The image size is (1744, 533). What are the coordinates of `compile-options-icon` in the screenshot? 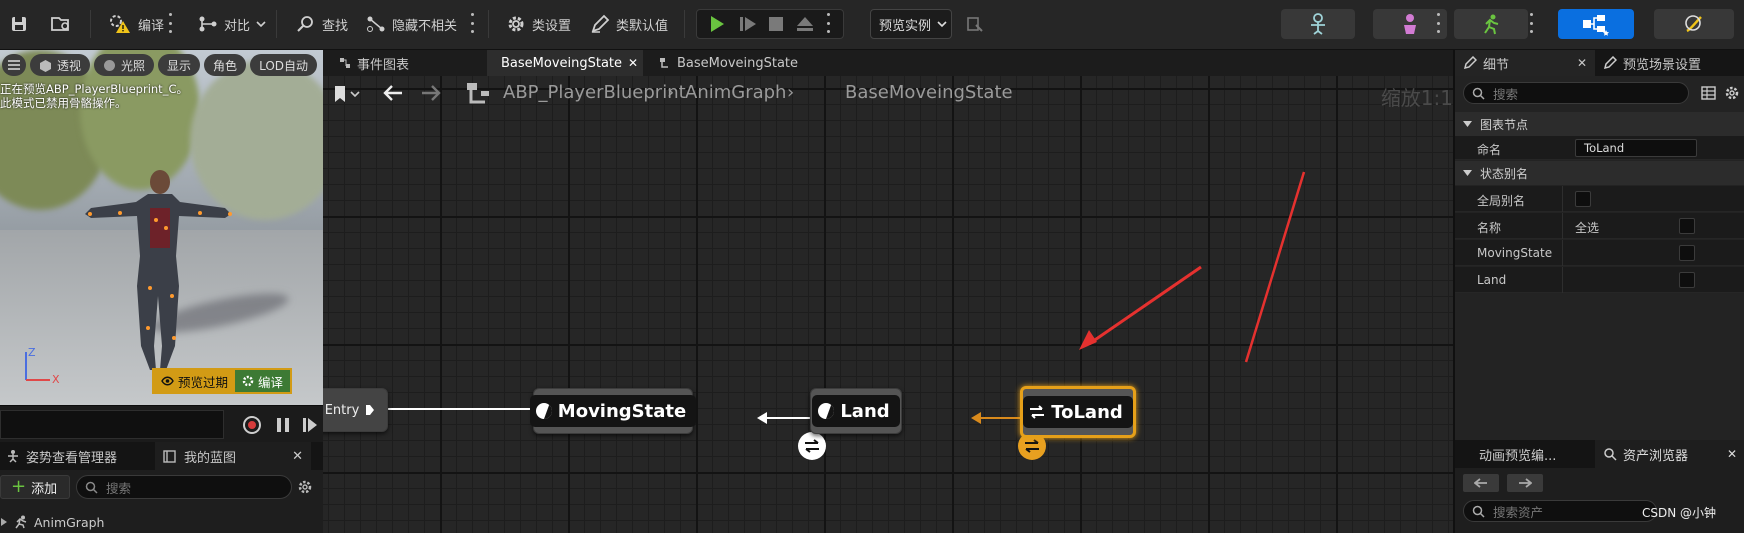 It's located at (170, 23).